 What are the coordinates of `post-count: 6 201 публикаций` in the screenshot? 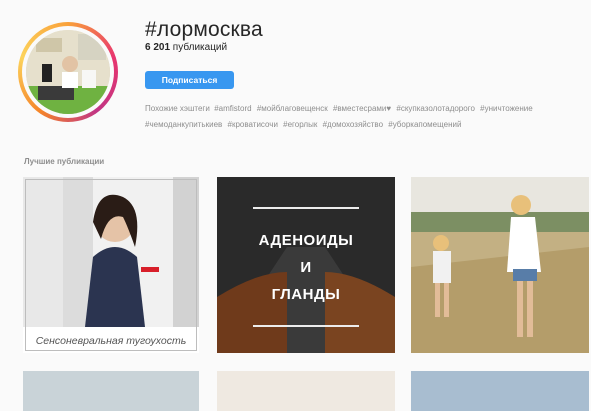 It's located at (186, 47).